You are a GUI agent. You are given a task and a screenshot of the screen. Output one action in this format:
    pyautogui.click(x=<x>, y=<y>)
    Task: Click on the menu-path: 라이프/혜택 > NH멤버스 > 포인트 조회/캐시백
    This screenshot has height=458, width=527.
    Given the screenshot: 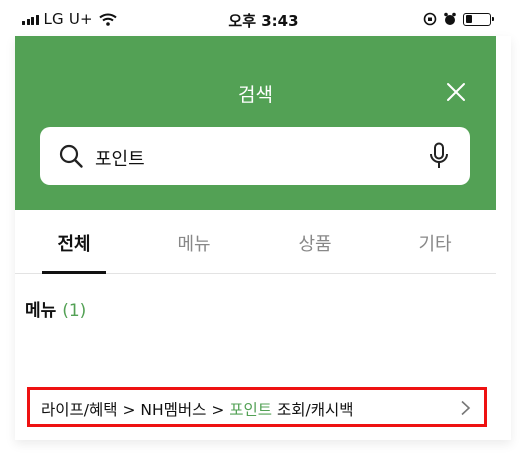 What is the action you would take?
    pyautogui.click(x=197, y=409)
    